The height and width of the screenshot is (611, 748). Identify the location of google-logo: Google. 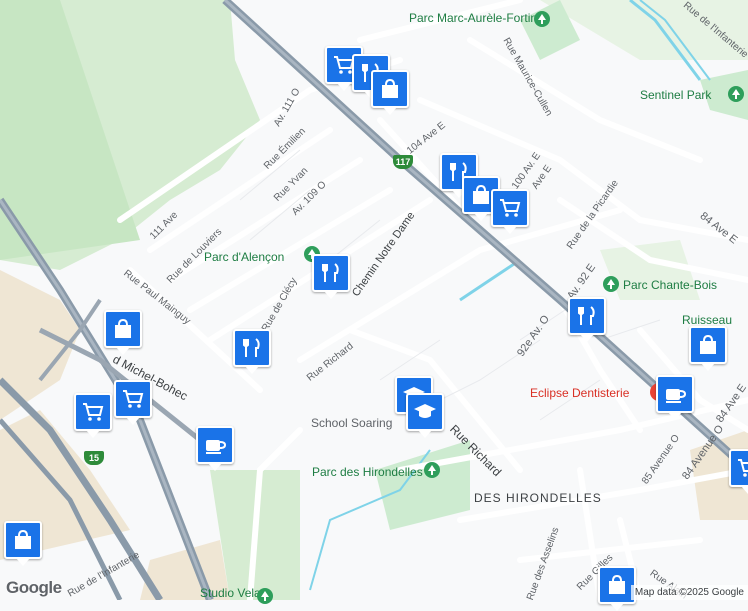
(34, 588).